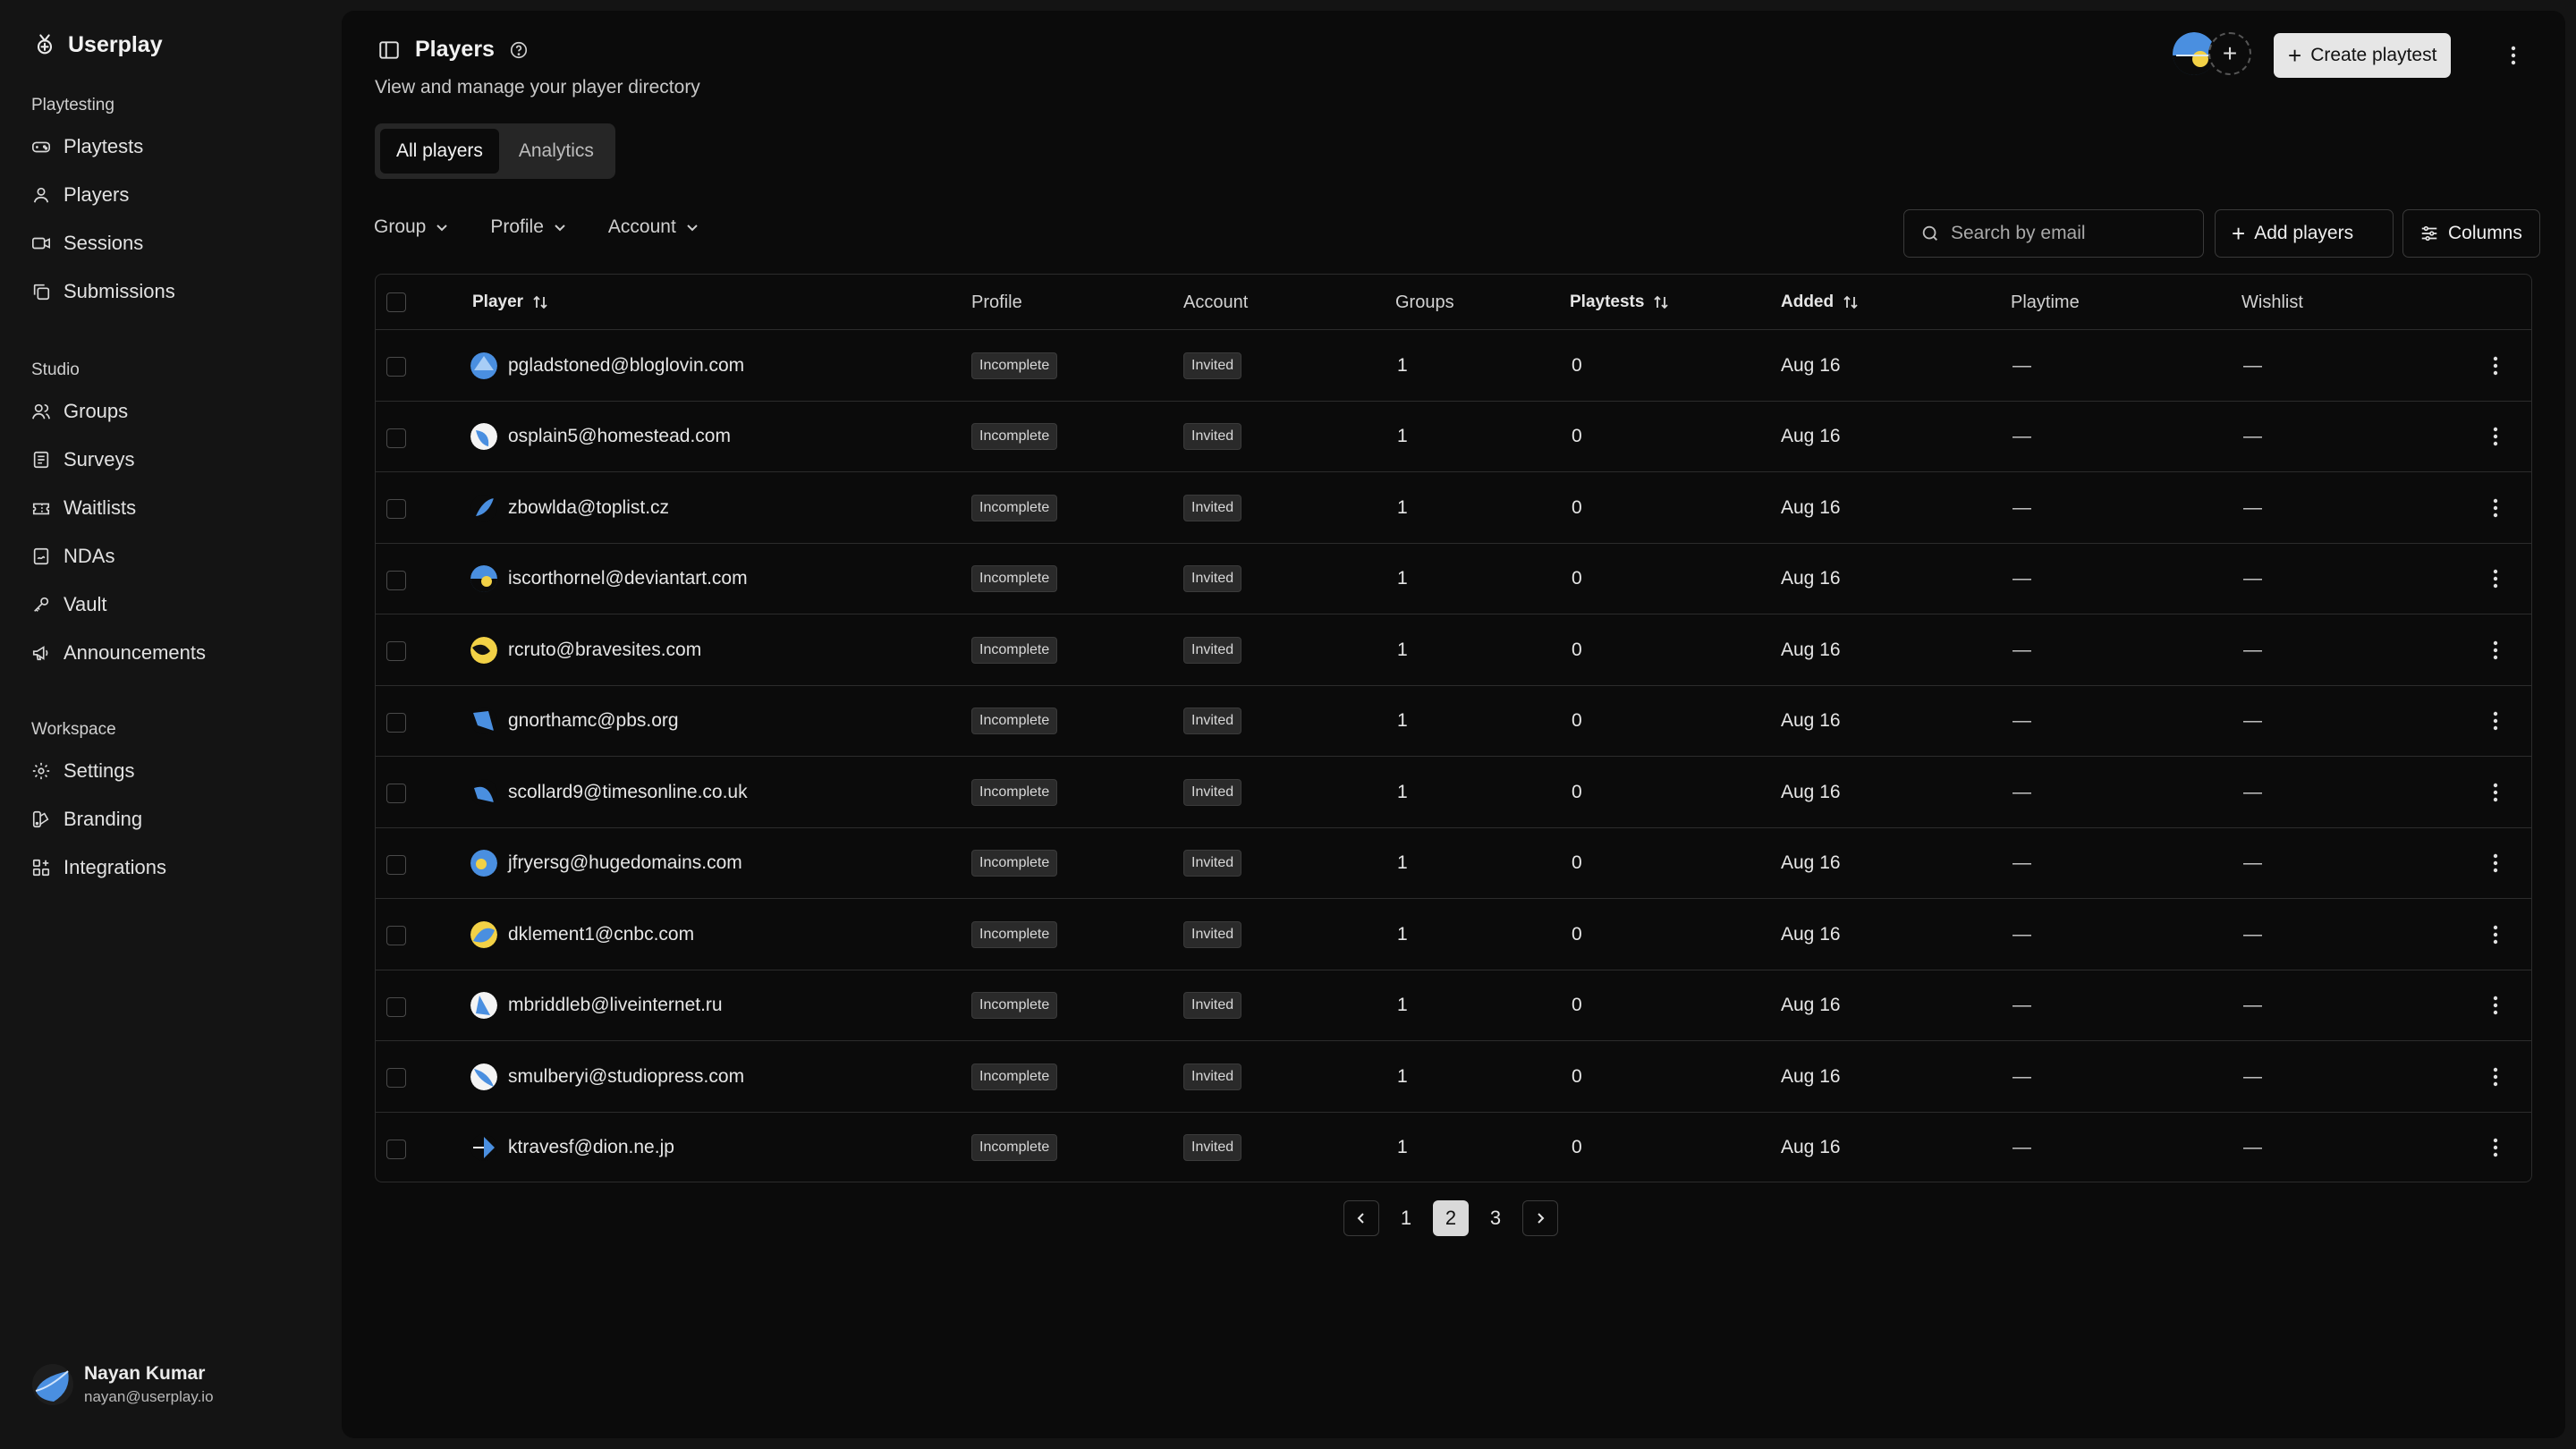 Image resolution: width=2576 pixels, height=1449 pixels. Describe the element at coordinates (582, 934) in the screenshot. I see `player-cell: dklement1@cnbc.com` at that location.